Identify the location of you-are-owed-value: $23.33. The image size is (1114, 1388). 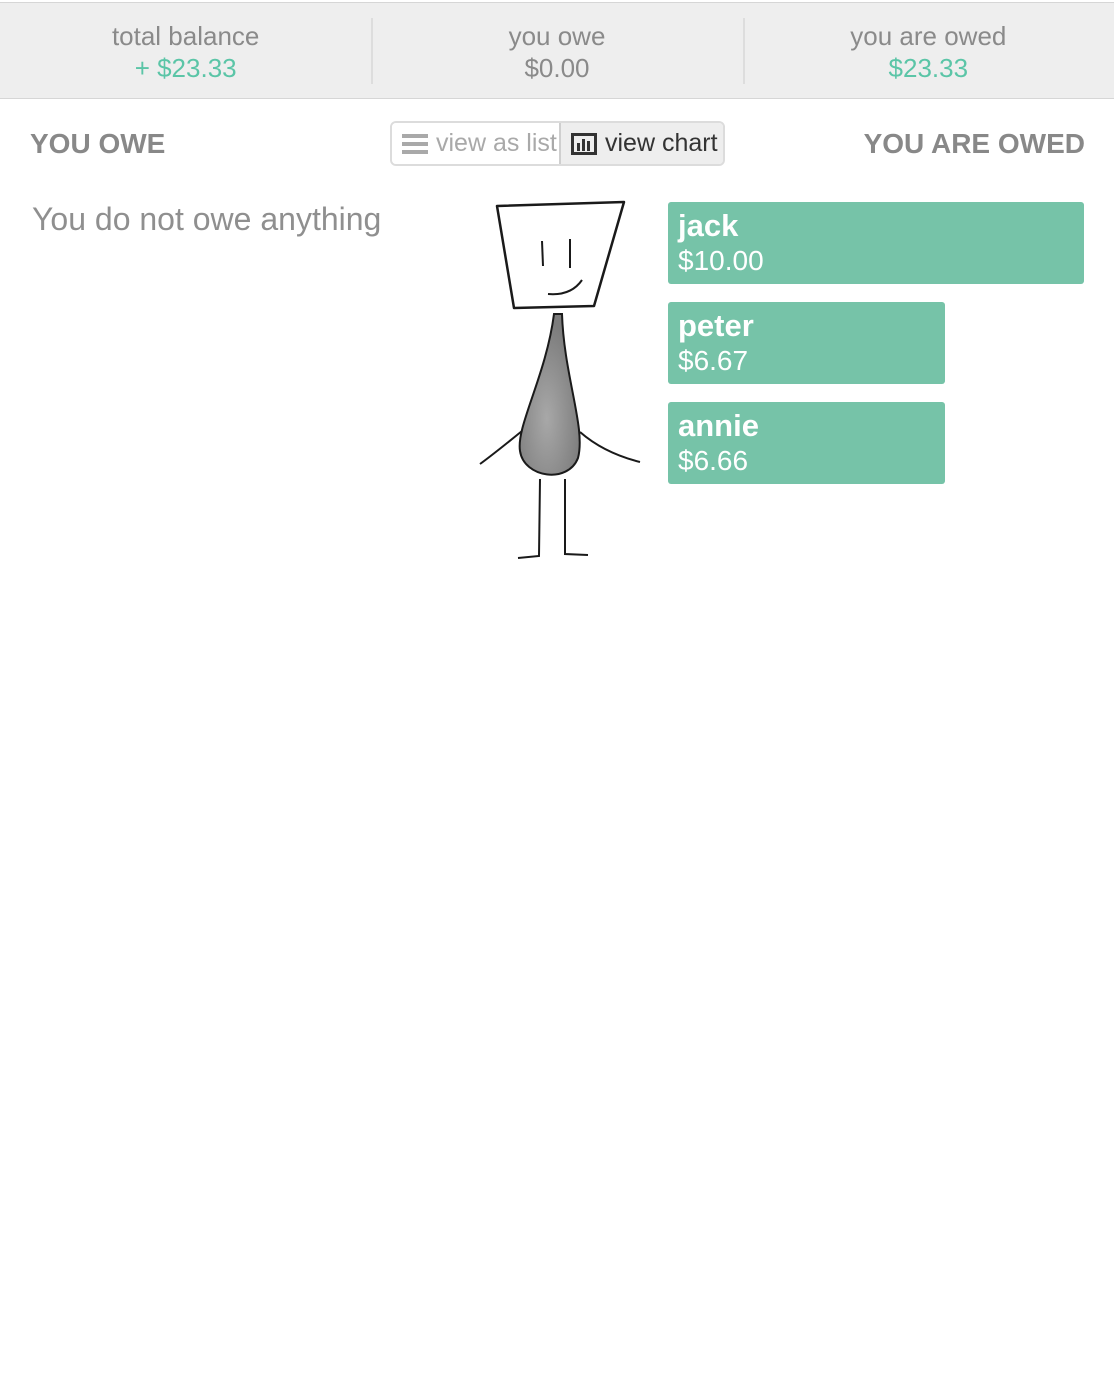
(928, 68).